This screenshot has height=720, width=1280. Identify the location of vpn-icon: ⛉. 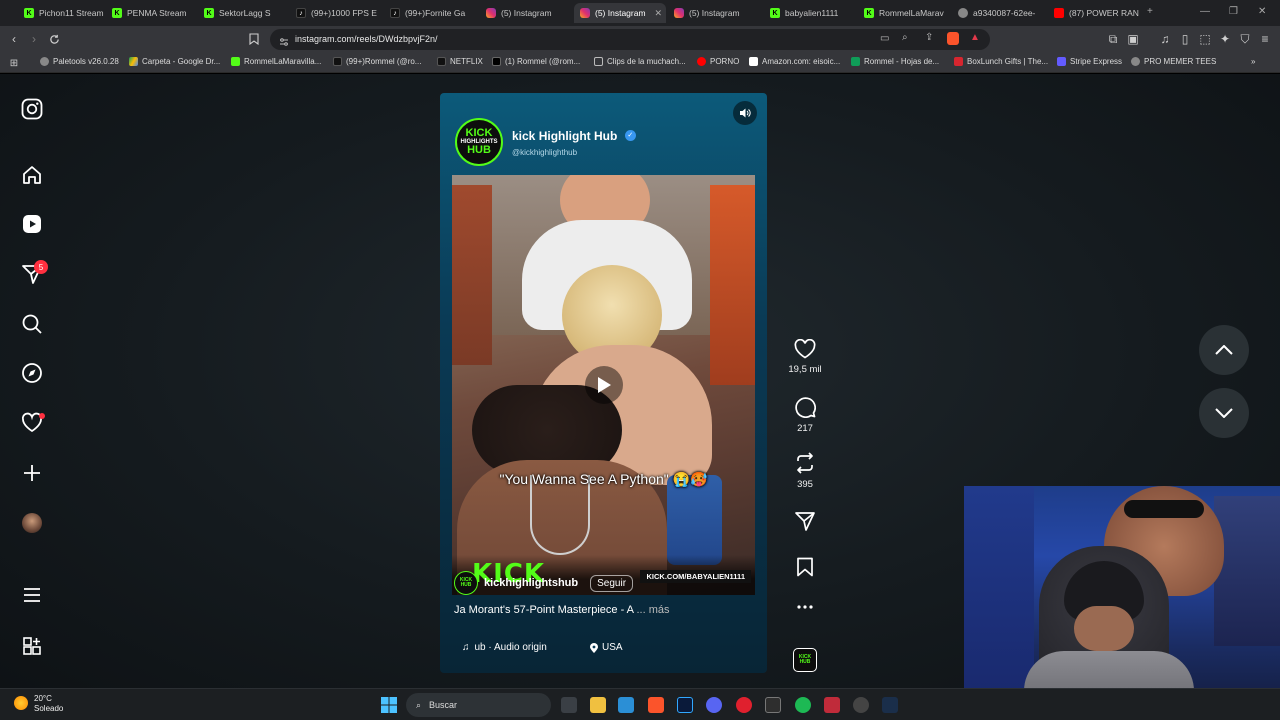
(1245, 39).